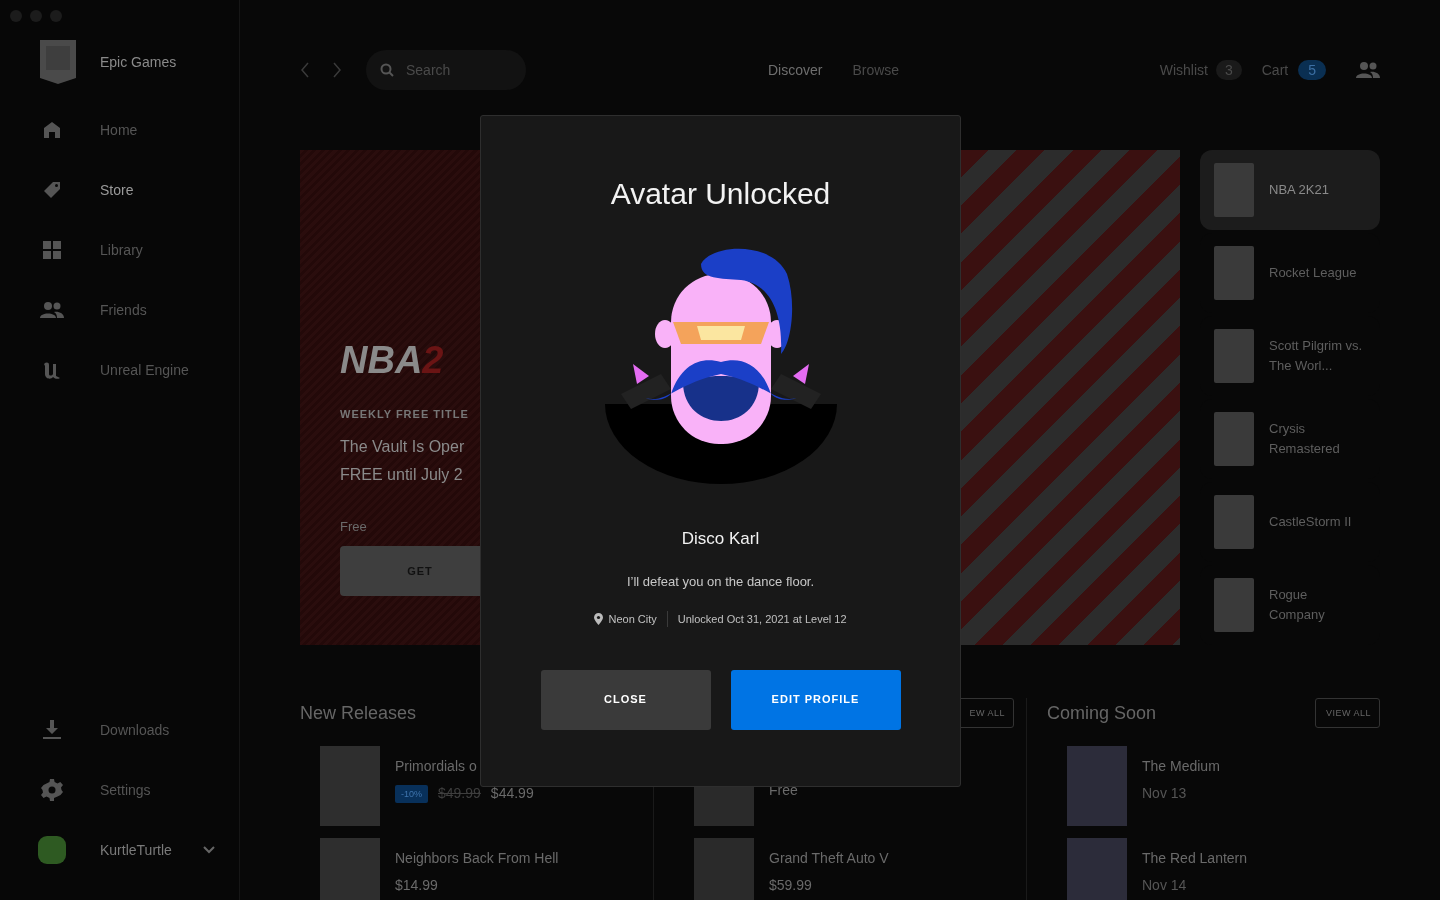 The height and width of the screenshot is (900, 1440). Describe the element at coordinates (720, 581) in the screenshot. I see `avatar-quote: I’ll defeat you on the dance floor.` at that location.